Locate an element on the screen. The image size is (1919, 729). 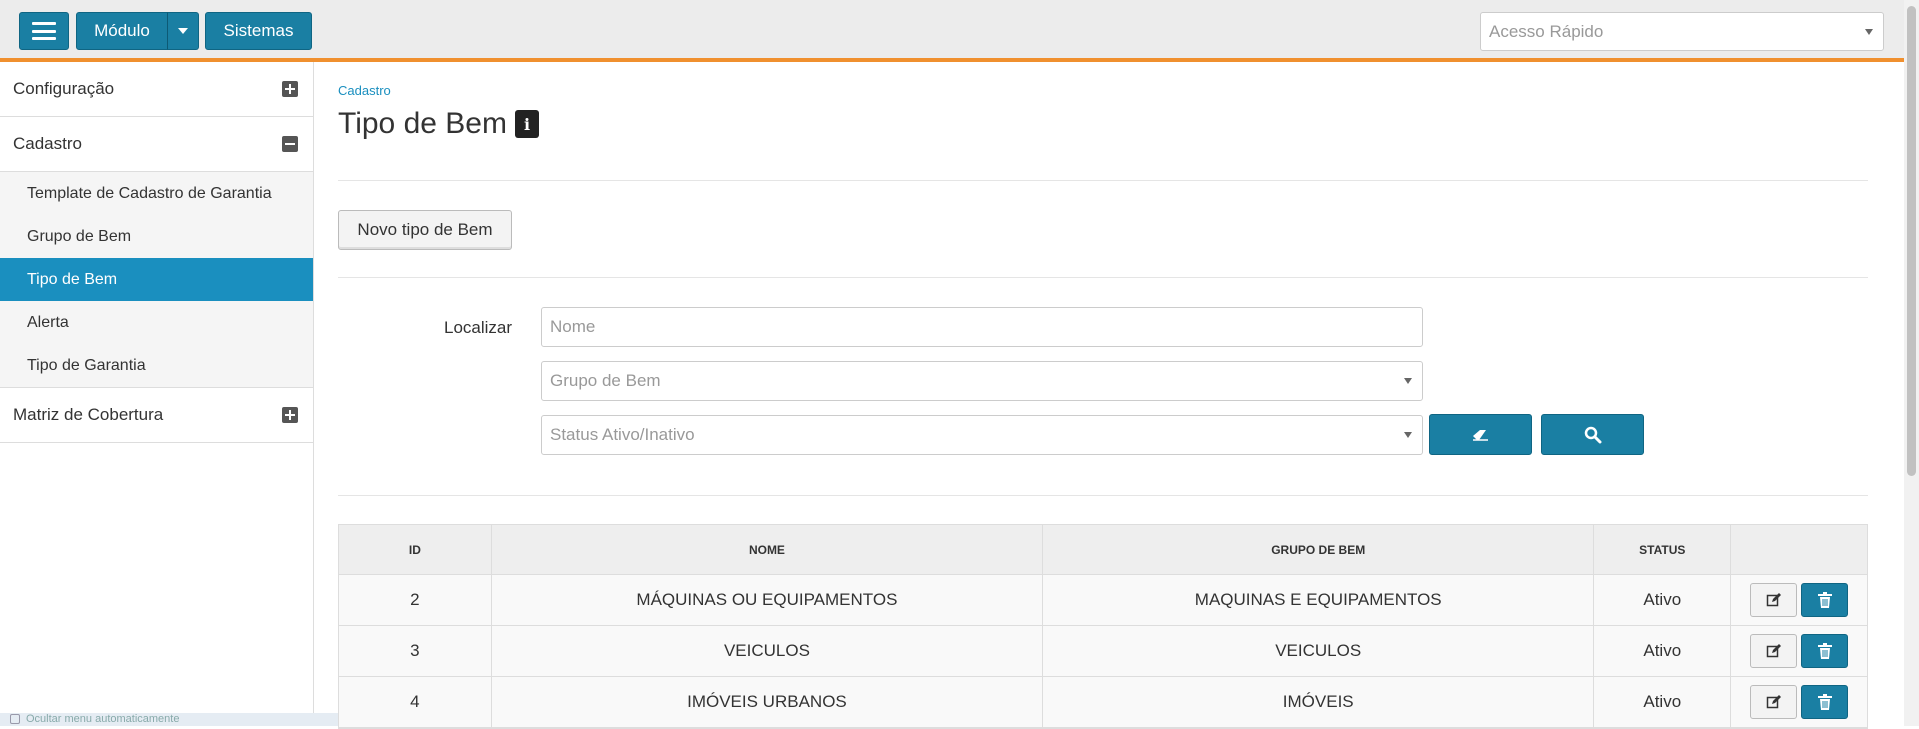
cell-grupo: MAQUINAS E EQUIPAMENTOS is located at coordinates (1319, 600).